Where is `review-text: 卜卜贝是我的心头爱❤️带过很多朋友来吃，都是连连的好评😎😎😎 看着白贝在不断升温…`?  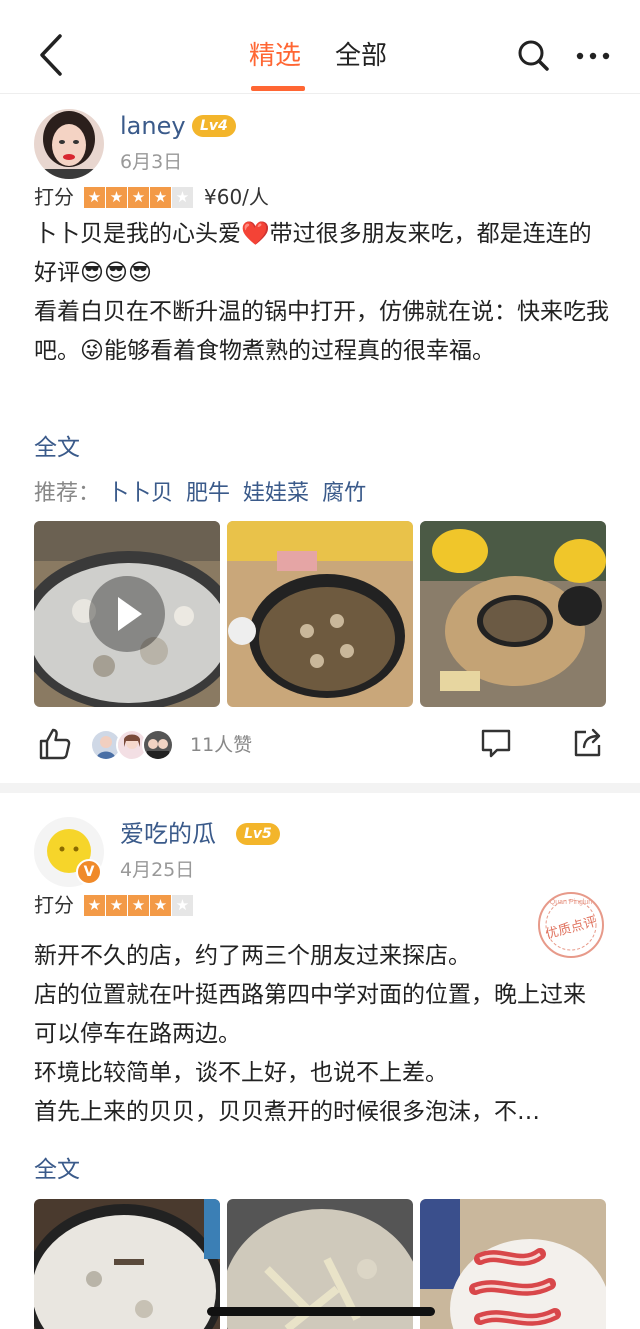
review-text: 卜卜贝是我的心头爱❤️带过很多朋友来吃，都是连连的好评😎😎😎 看着白贝在不断升温… is located at coordinates (321, 293).